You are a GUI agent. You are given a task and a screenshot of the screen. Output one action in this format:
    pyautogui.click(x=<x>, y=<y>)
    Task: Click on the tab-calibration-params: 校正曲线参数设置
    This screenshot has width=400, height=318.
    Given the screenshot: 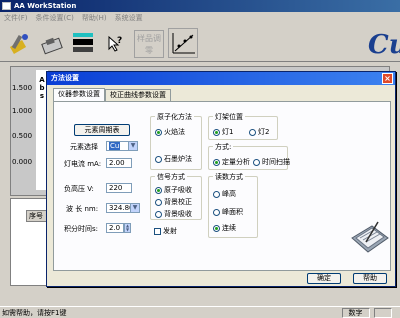 What is the action you would take?
    pyautogui.click(x=138, y=95)
    